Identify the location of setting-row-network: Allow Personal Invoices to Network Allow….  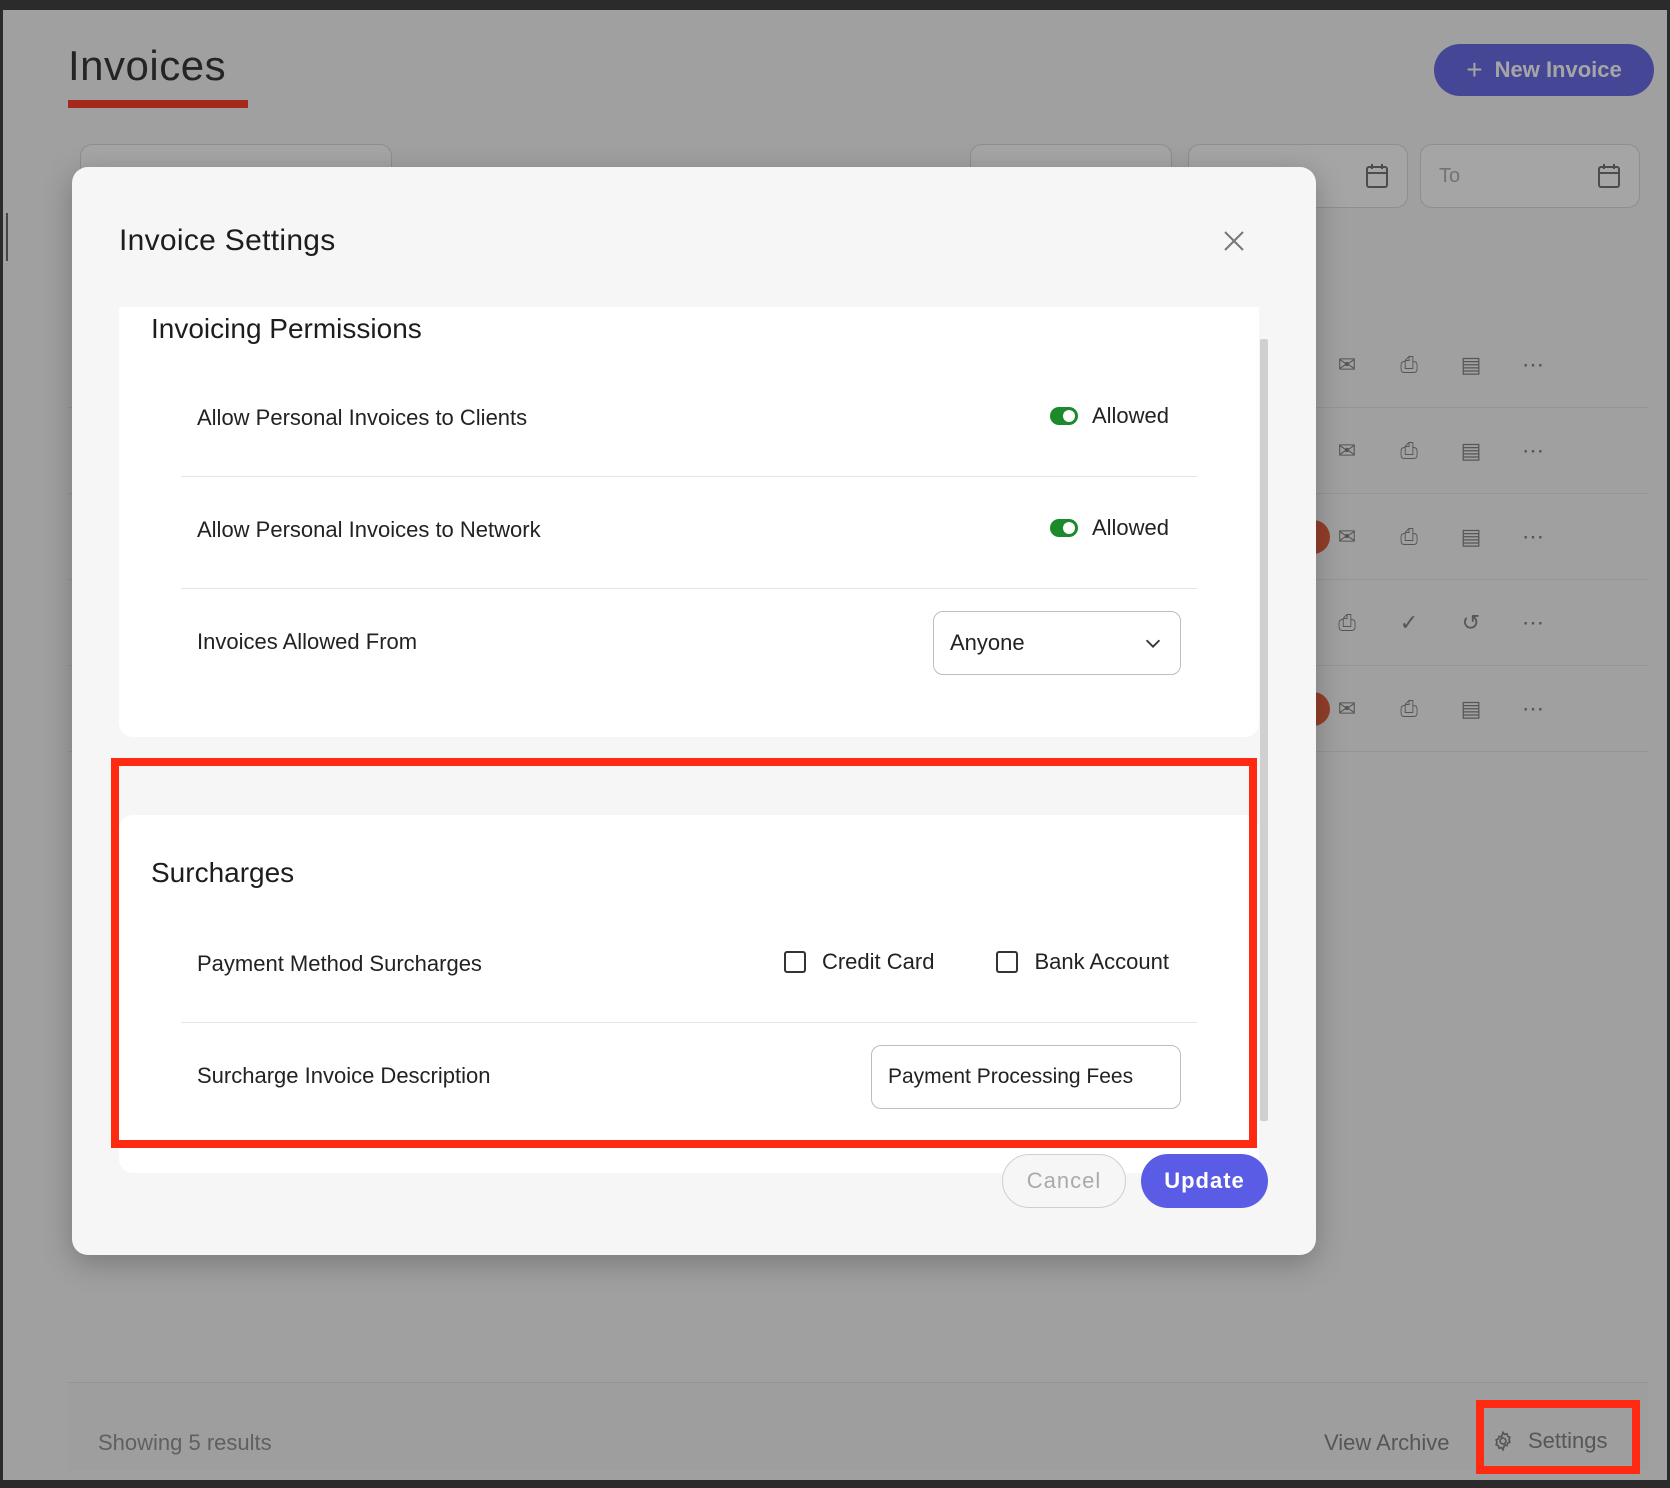
(689, 533).